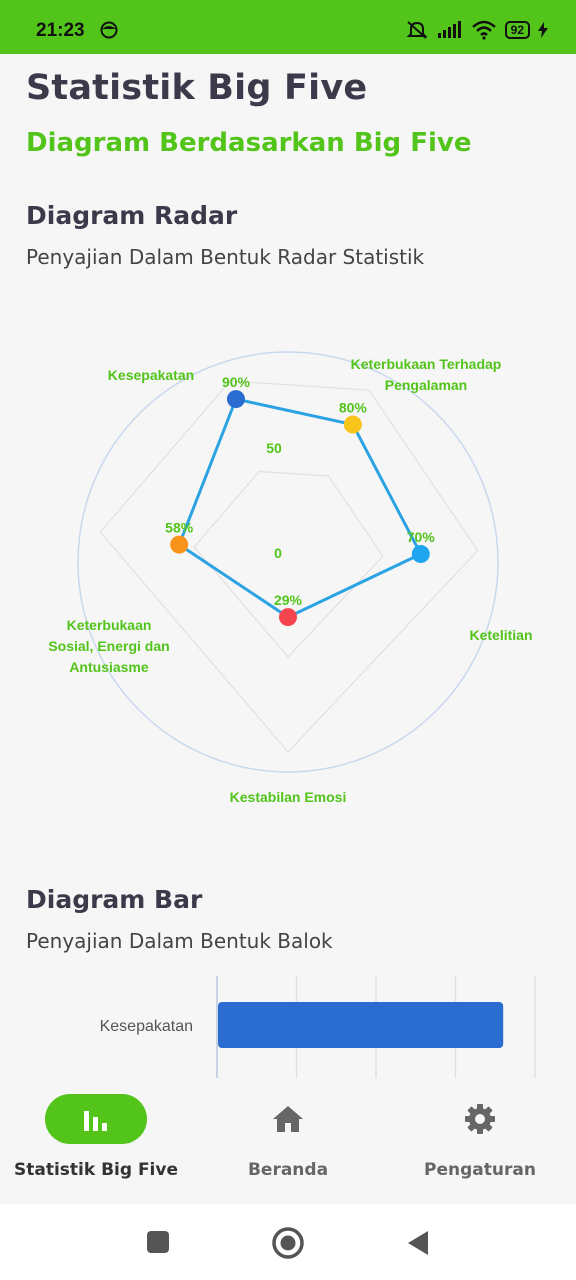 The height and width of the screenshot is (1280, 576). Describe the element at coordinates (146, 1026) in the screenshot. I see `bar-category-label: Kesepakatan` at that location.